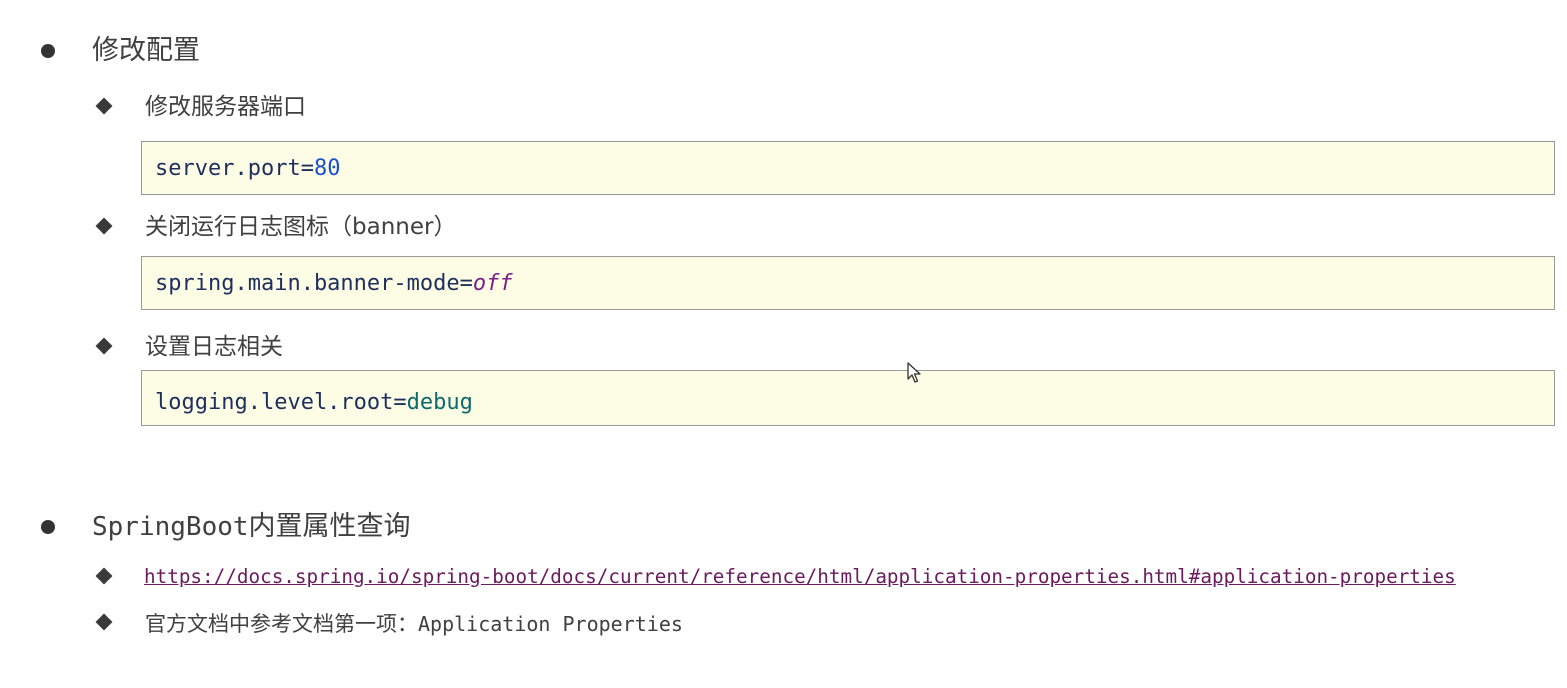 This screenshot has width=1567, height=688. I want to click on note-prefix: 官方文档中参考文档第一项：, so click(281, 624).